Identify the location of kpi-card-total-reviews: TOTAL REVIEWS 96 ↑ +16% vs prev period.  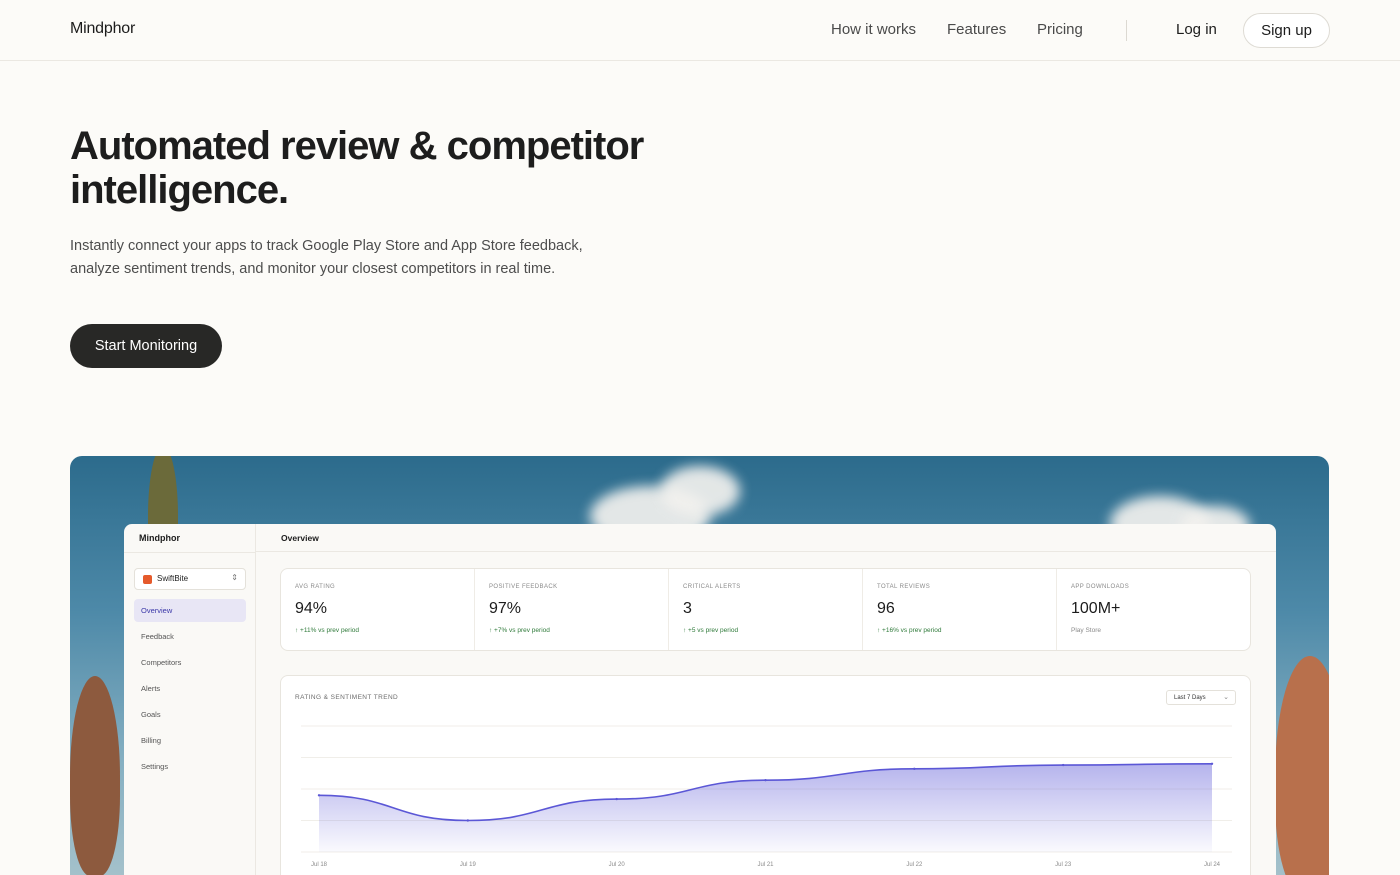
(960, 609).